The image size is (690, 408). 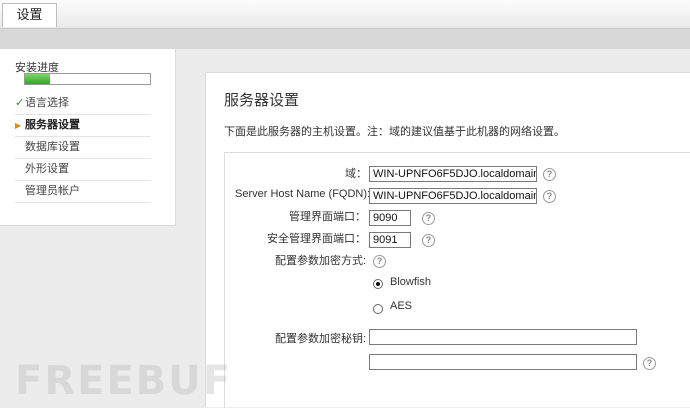 I want to click on blowfish-label: Blowfish, so click(x=410, y=282).